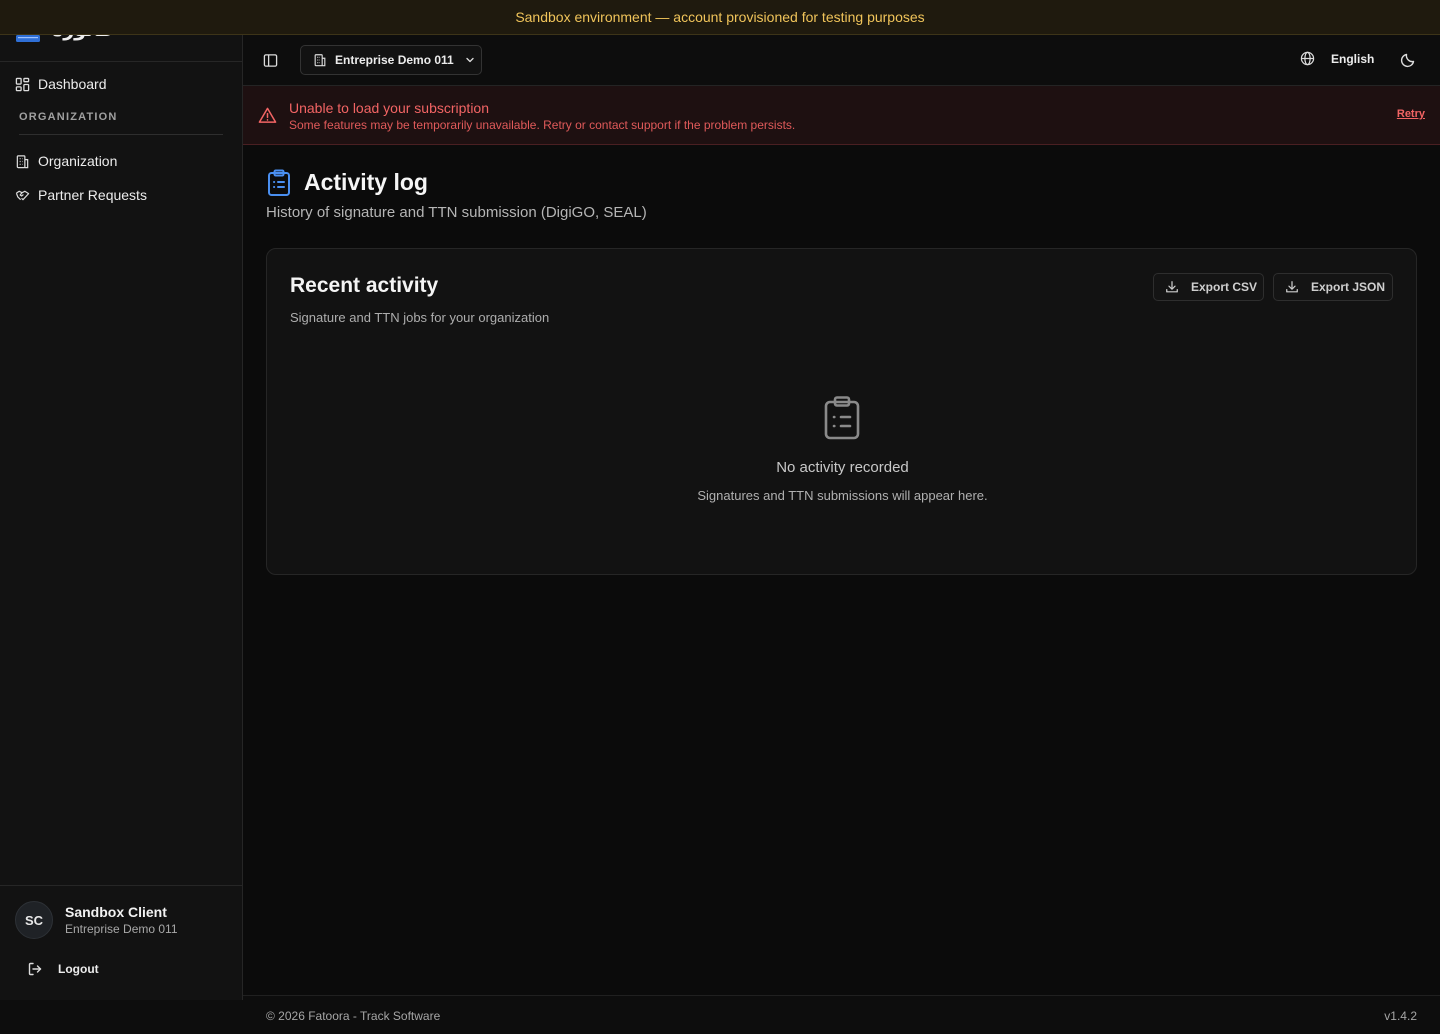 The height and width of the screenshot is (1034, 1440). I want to click on export-csv-button: Export CSV, so click(1208, 287).